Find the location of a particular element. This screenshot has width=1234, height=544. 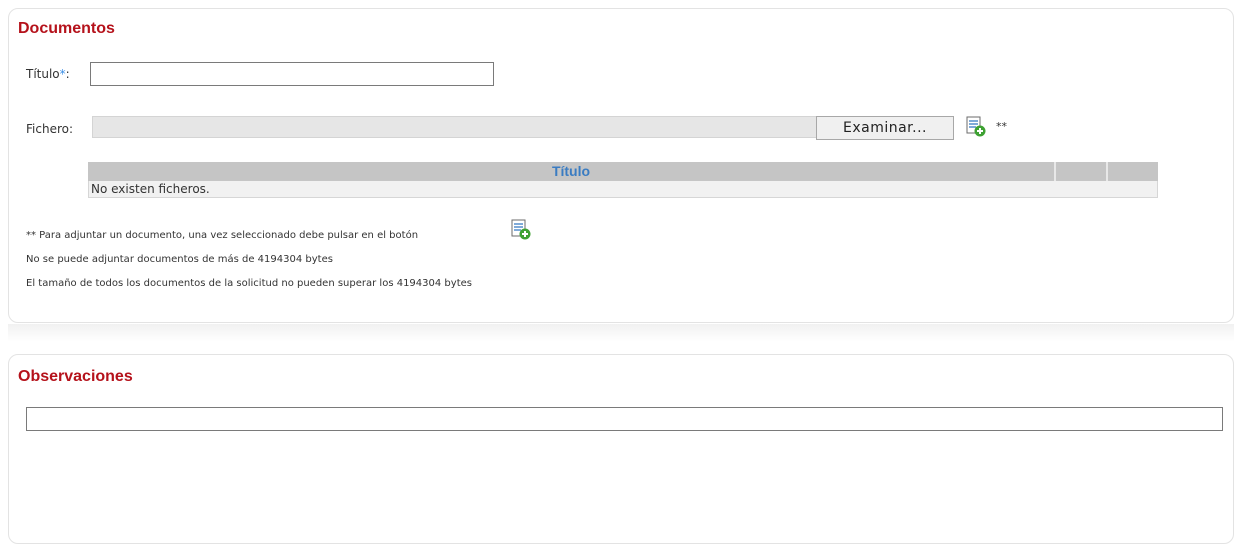

column-header-titulo: Título is located at coordinates (571, 171).